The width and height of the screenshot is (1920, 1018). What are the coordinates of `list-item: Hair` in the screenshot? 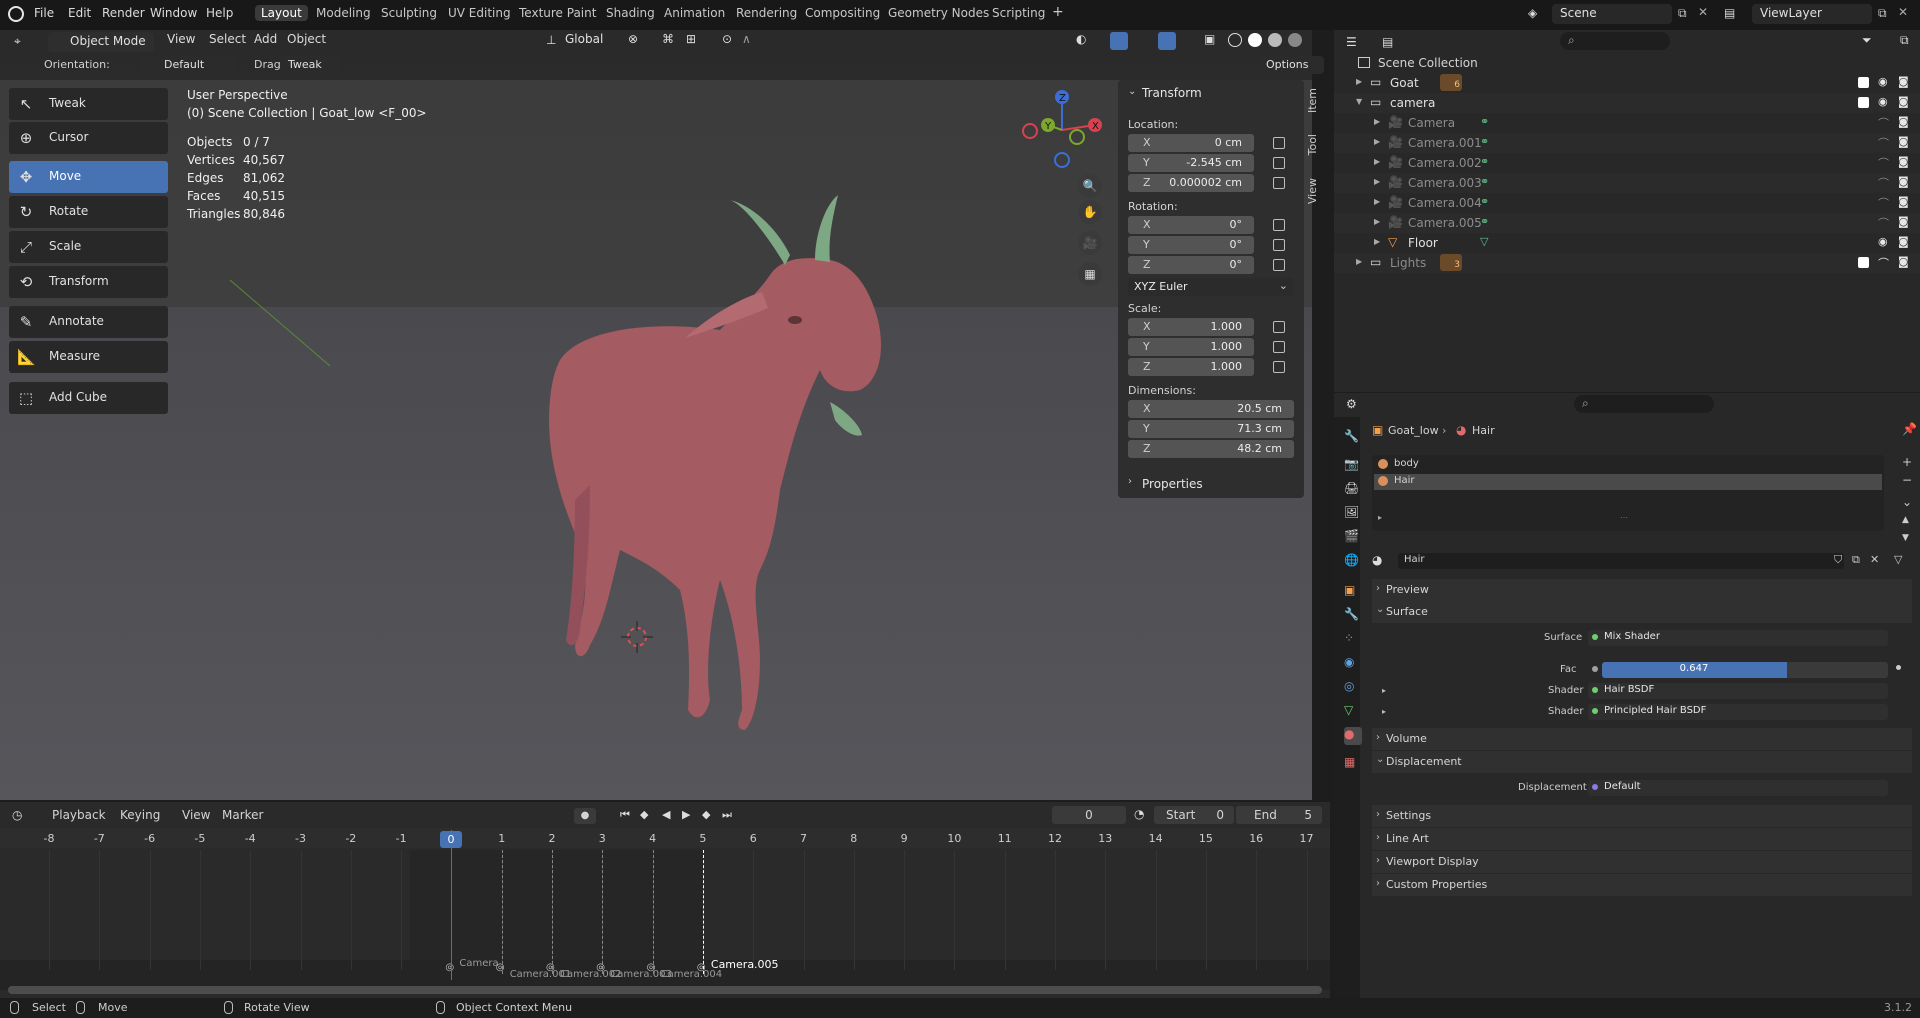 It's located at (1628, 482).